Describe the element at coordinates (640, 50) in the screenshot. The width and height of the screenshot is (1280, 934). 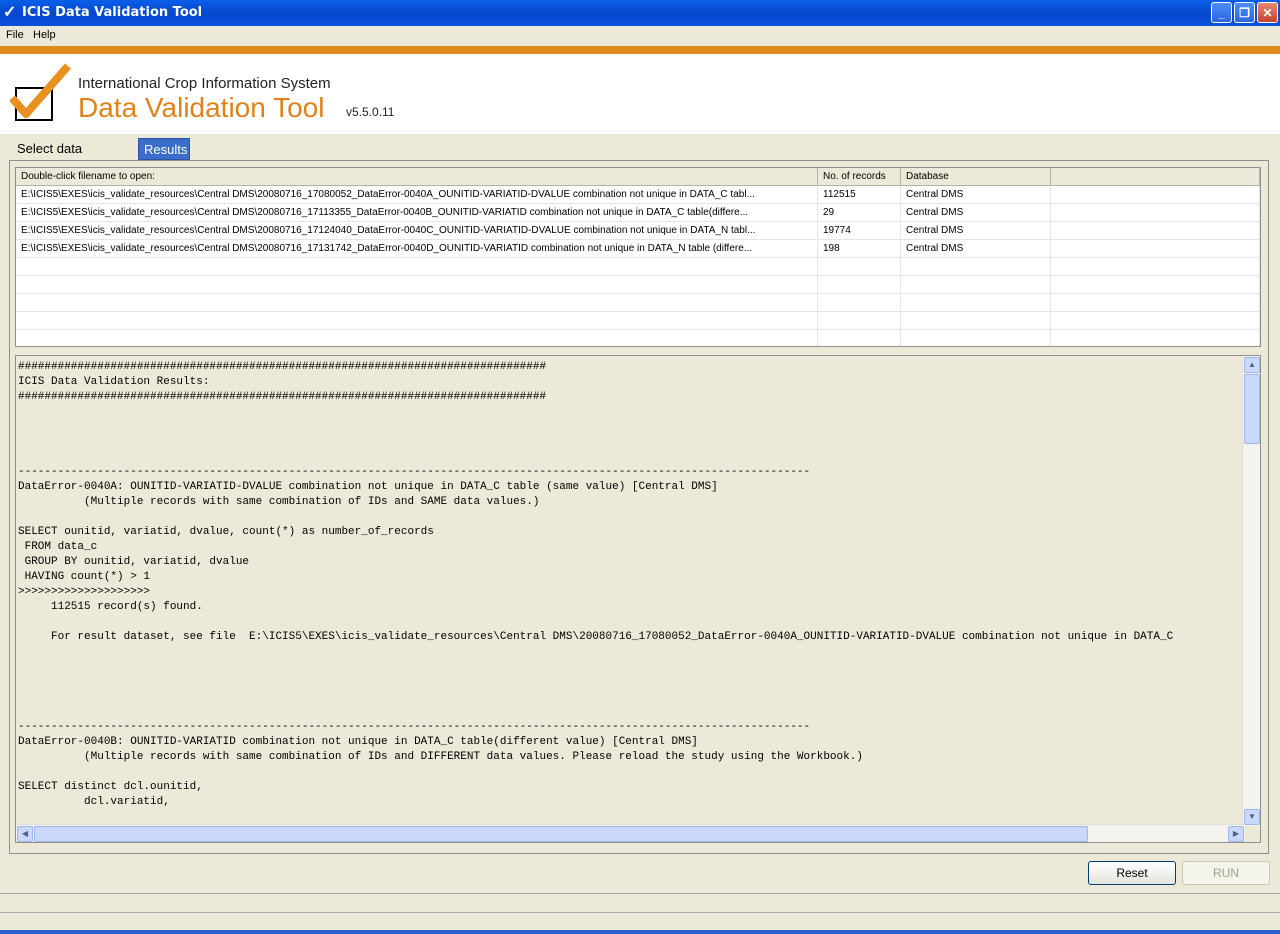
I see `accent-bar` at that location.